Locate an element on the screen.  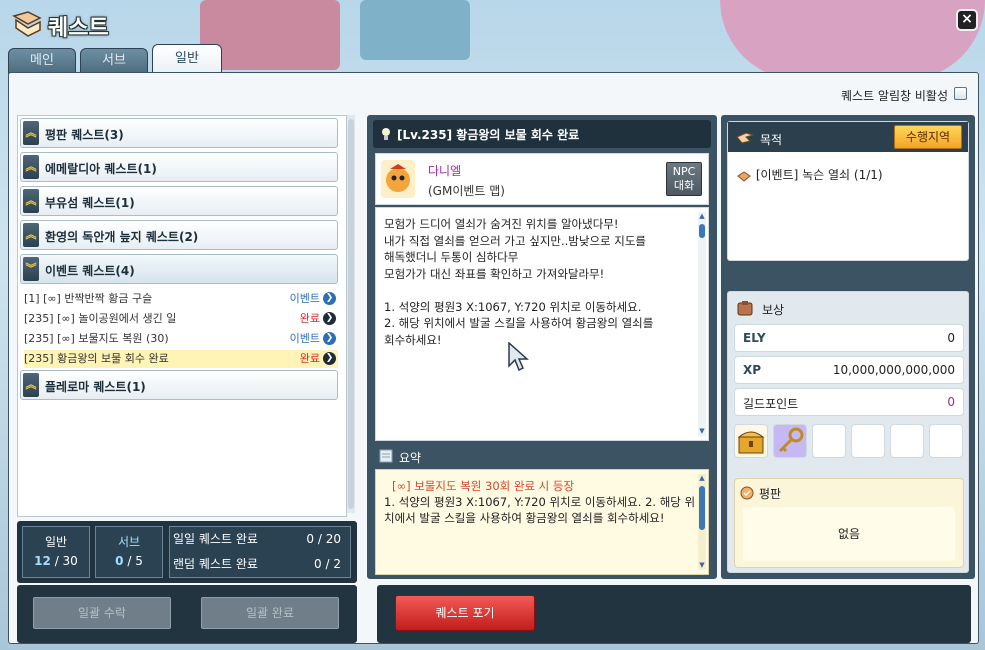
goal-item: [이벤트] 녹슨 열쇠 (1/1) is located at coordinates (809, 174).